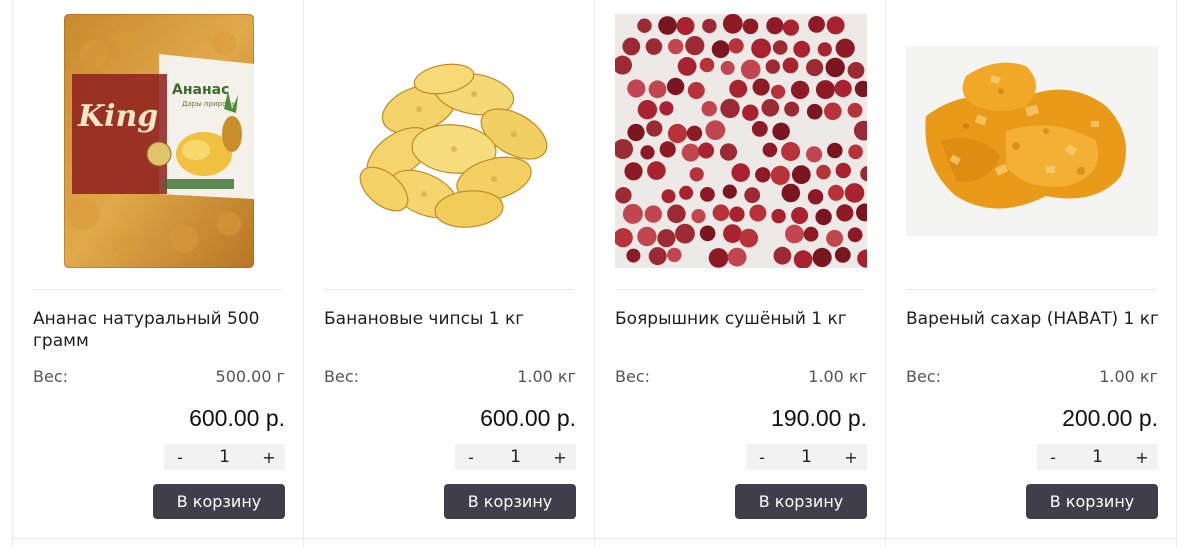 Image resolution: width=1184 pixels, height=547 pixels. Describe the element at coordinates (160, 330) in the screenshot. I see `product-title: Ананас натуральный 500 грамм` at that location.